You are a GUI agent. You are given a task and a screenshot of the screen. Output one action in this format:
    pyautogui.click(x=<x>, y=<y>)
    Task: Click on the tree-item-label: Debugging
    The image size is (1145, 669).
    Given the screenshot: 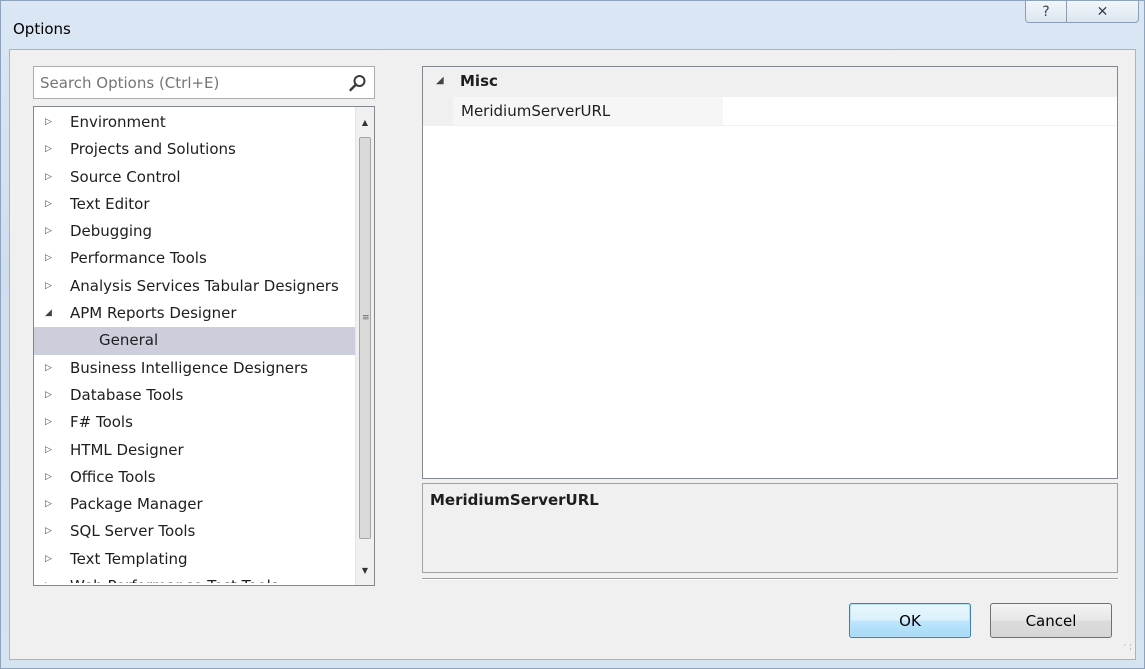 What is the action you would take?
    pyautogui.click(x=111, y=231)
    